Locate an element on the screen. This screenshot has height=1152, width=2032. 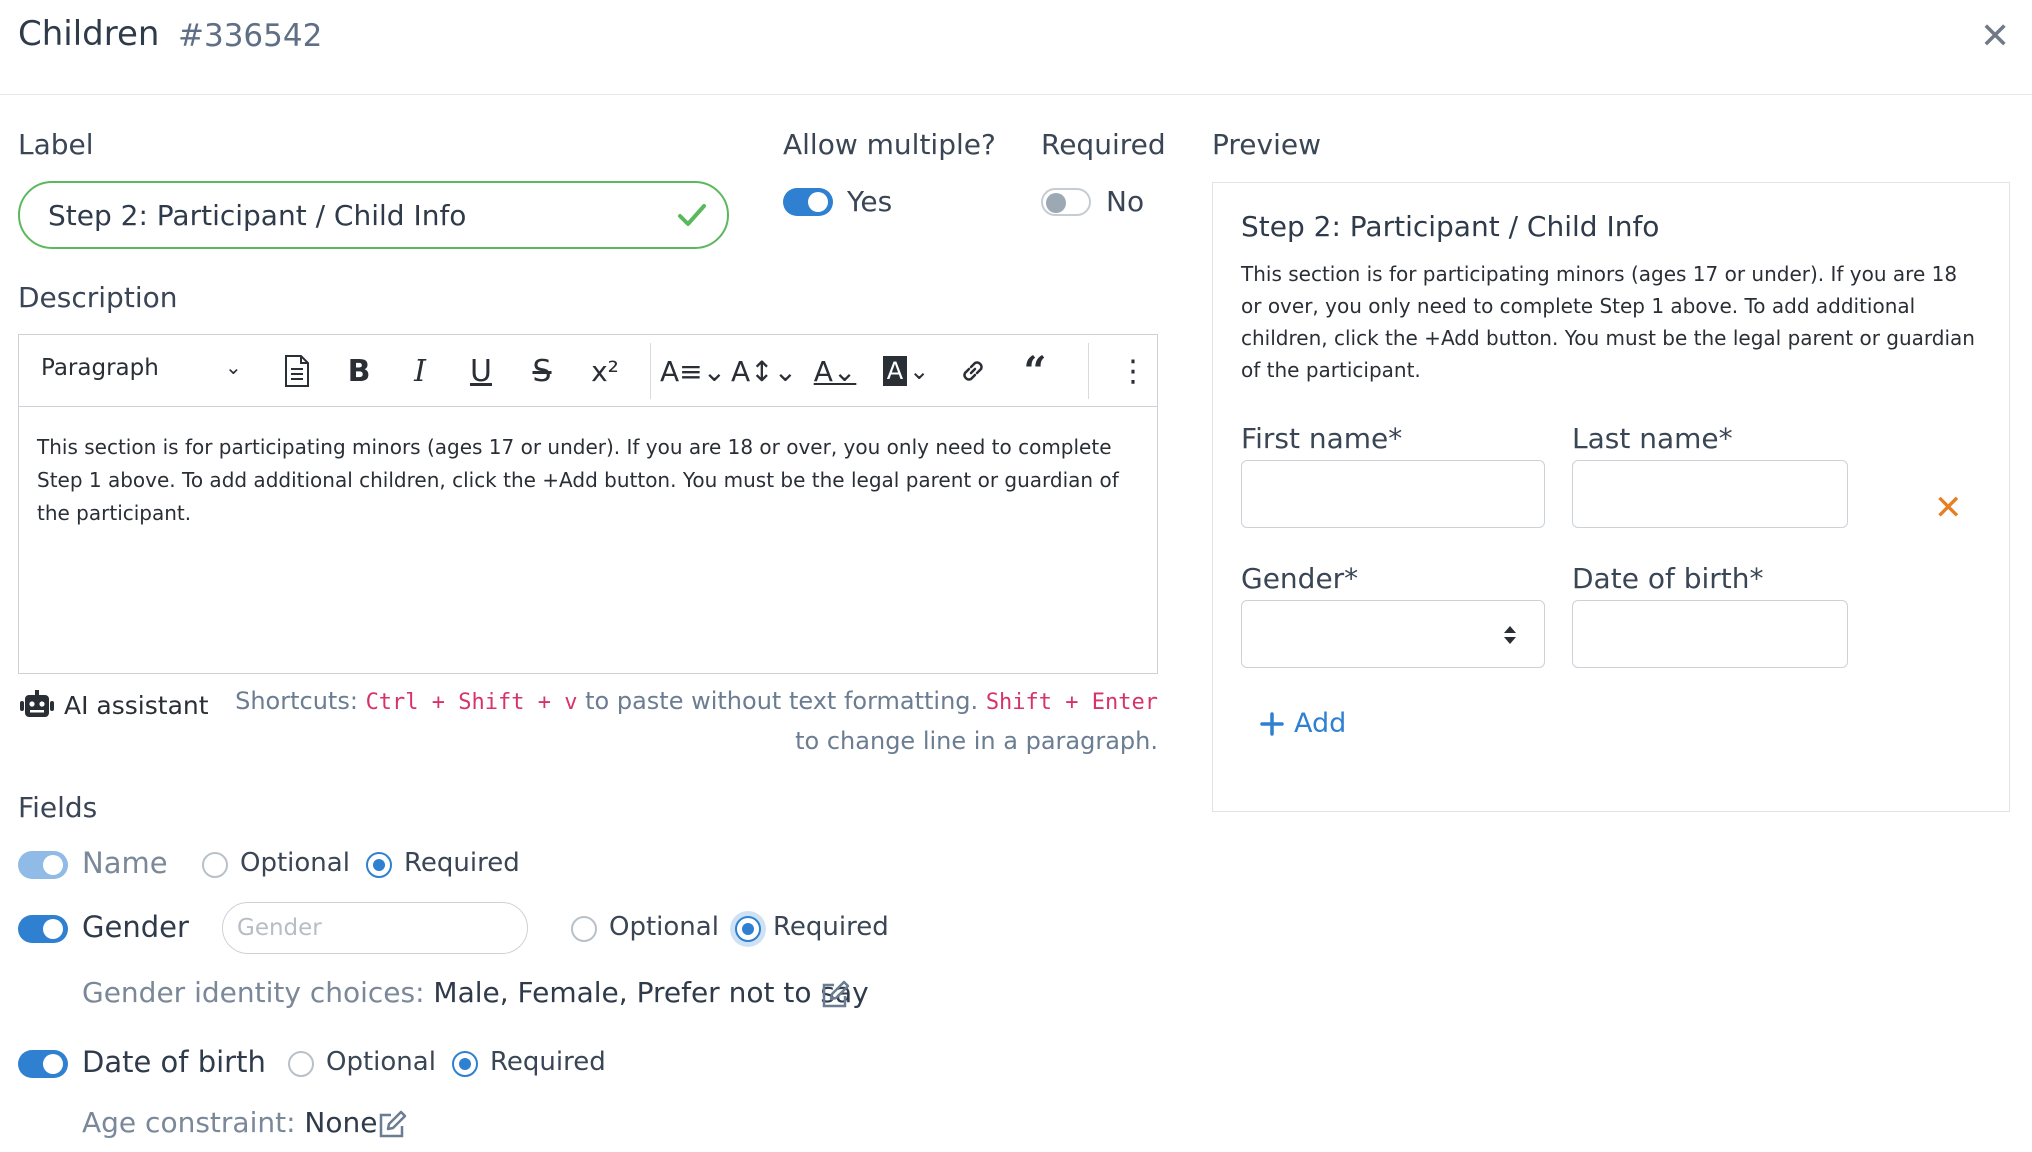
gender-field-label: Gender is located at coordinates (135, 927).